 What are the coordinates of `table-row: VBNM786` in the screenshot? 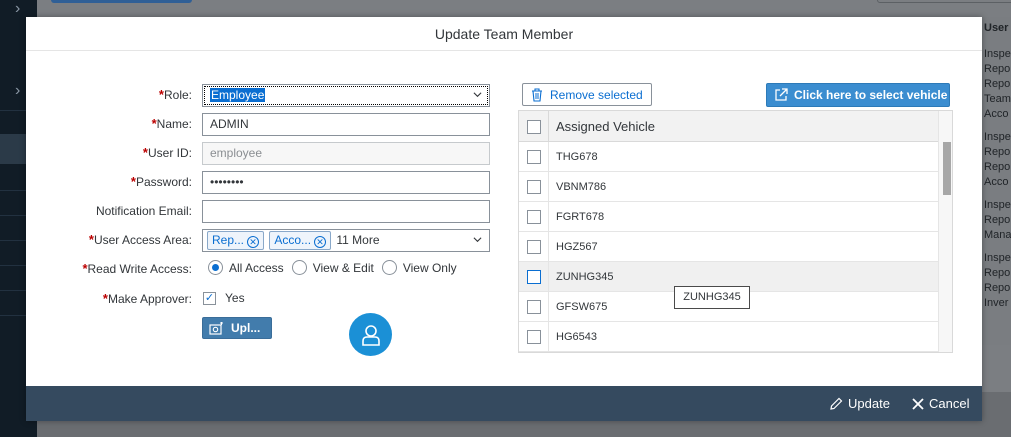 It's located at (728, 187).